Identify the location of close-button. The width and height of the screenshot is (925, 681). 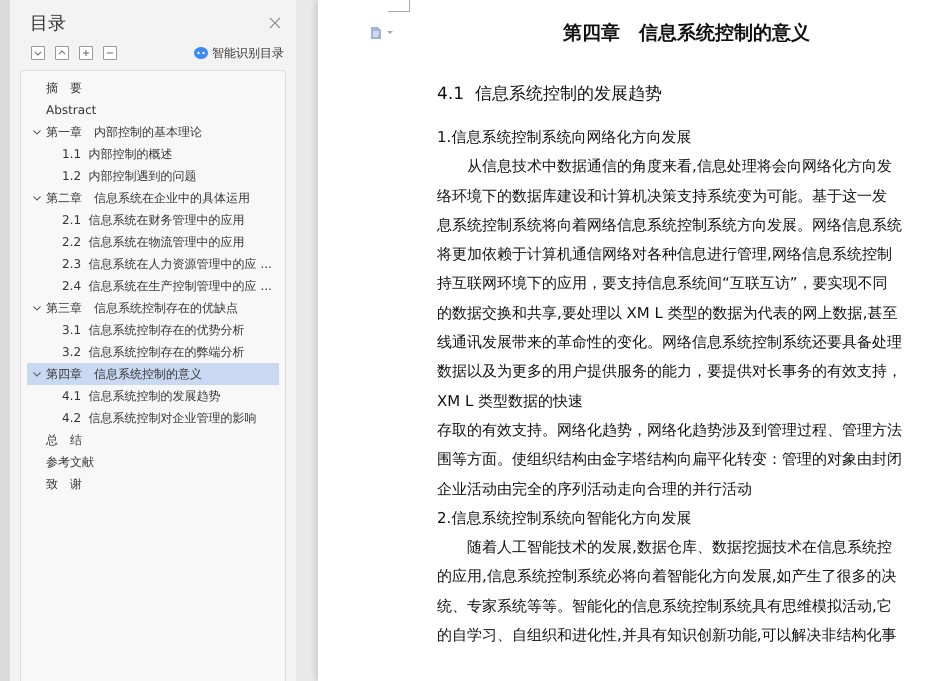
(275, 23).